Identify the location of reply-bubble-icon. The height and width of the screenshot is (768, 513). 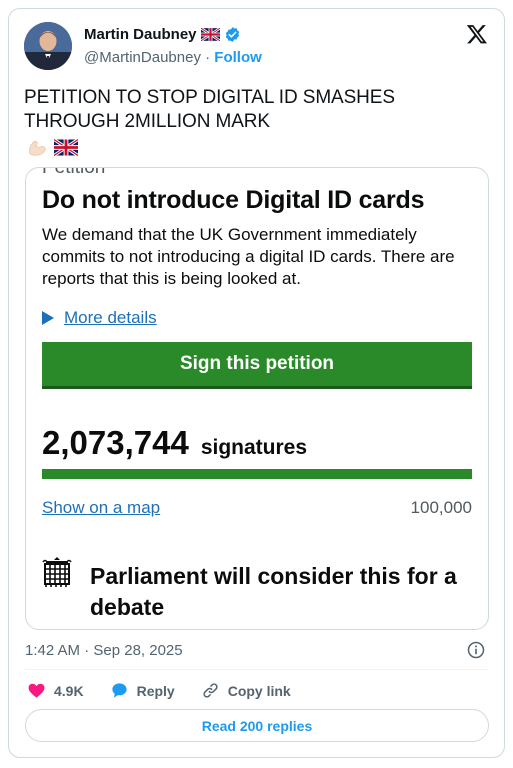
(119, 690).